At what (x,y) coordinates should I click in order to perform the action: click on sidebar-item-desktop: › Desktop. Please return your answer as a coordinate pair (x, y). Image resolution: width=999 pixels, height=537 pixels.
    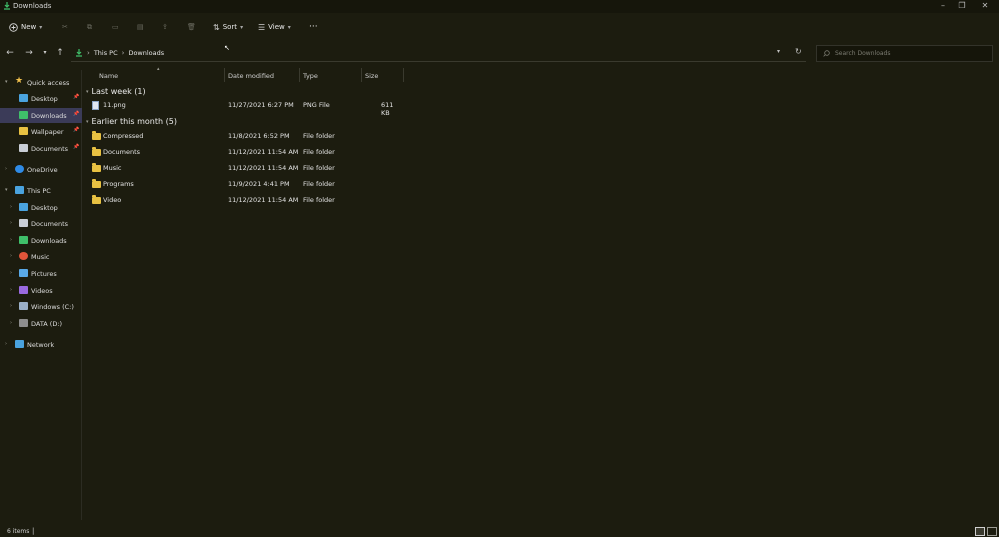
    Looking at the image, I should click on (41, 207).